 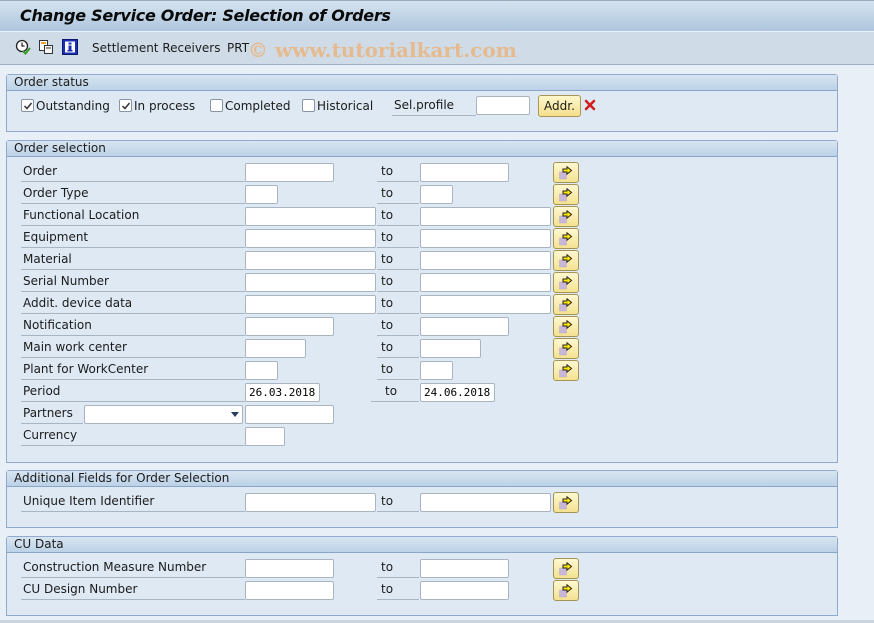 What do you see at coordinates (261, 194) in the screenshot?
I see `order-type-from-input` at bounding box center [261, 194].